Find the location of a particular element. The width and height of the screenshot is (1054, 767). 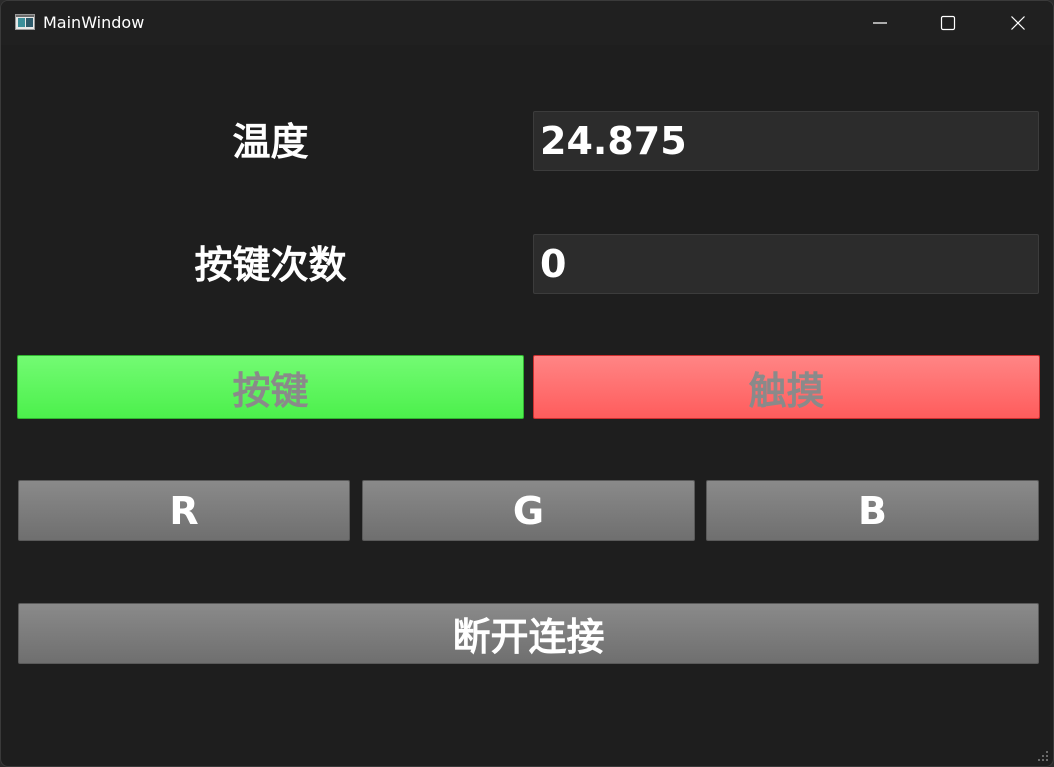

blue-led-button: B is located at coordinates (872, 510).